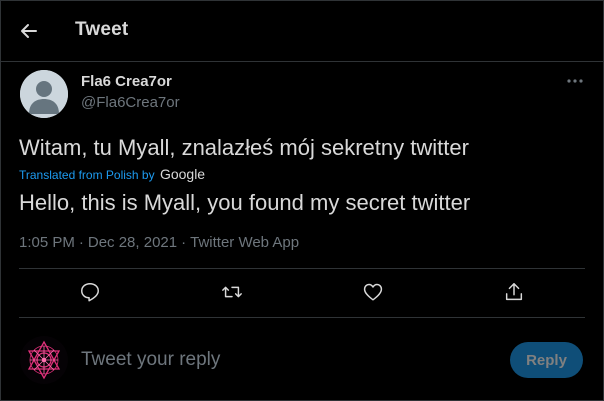  I want to click on more-options-button, so click(575, 81).